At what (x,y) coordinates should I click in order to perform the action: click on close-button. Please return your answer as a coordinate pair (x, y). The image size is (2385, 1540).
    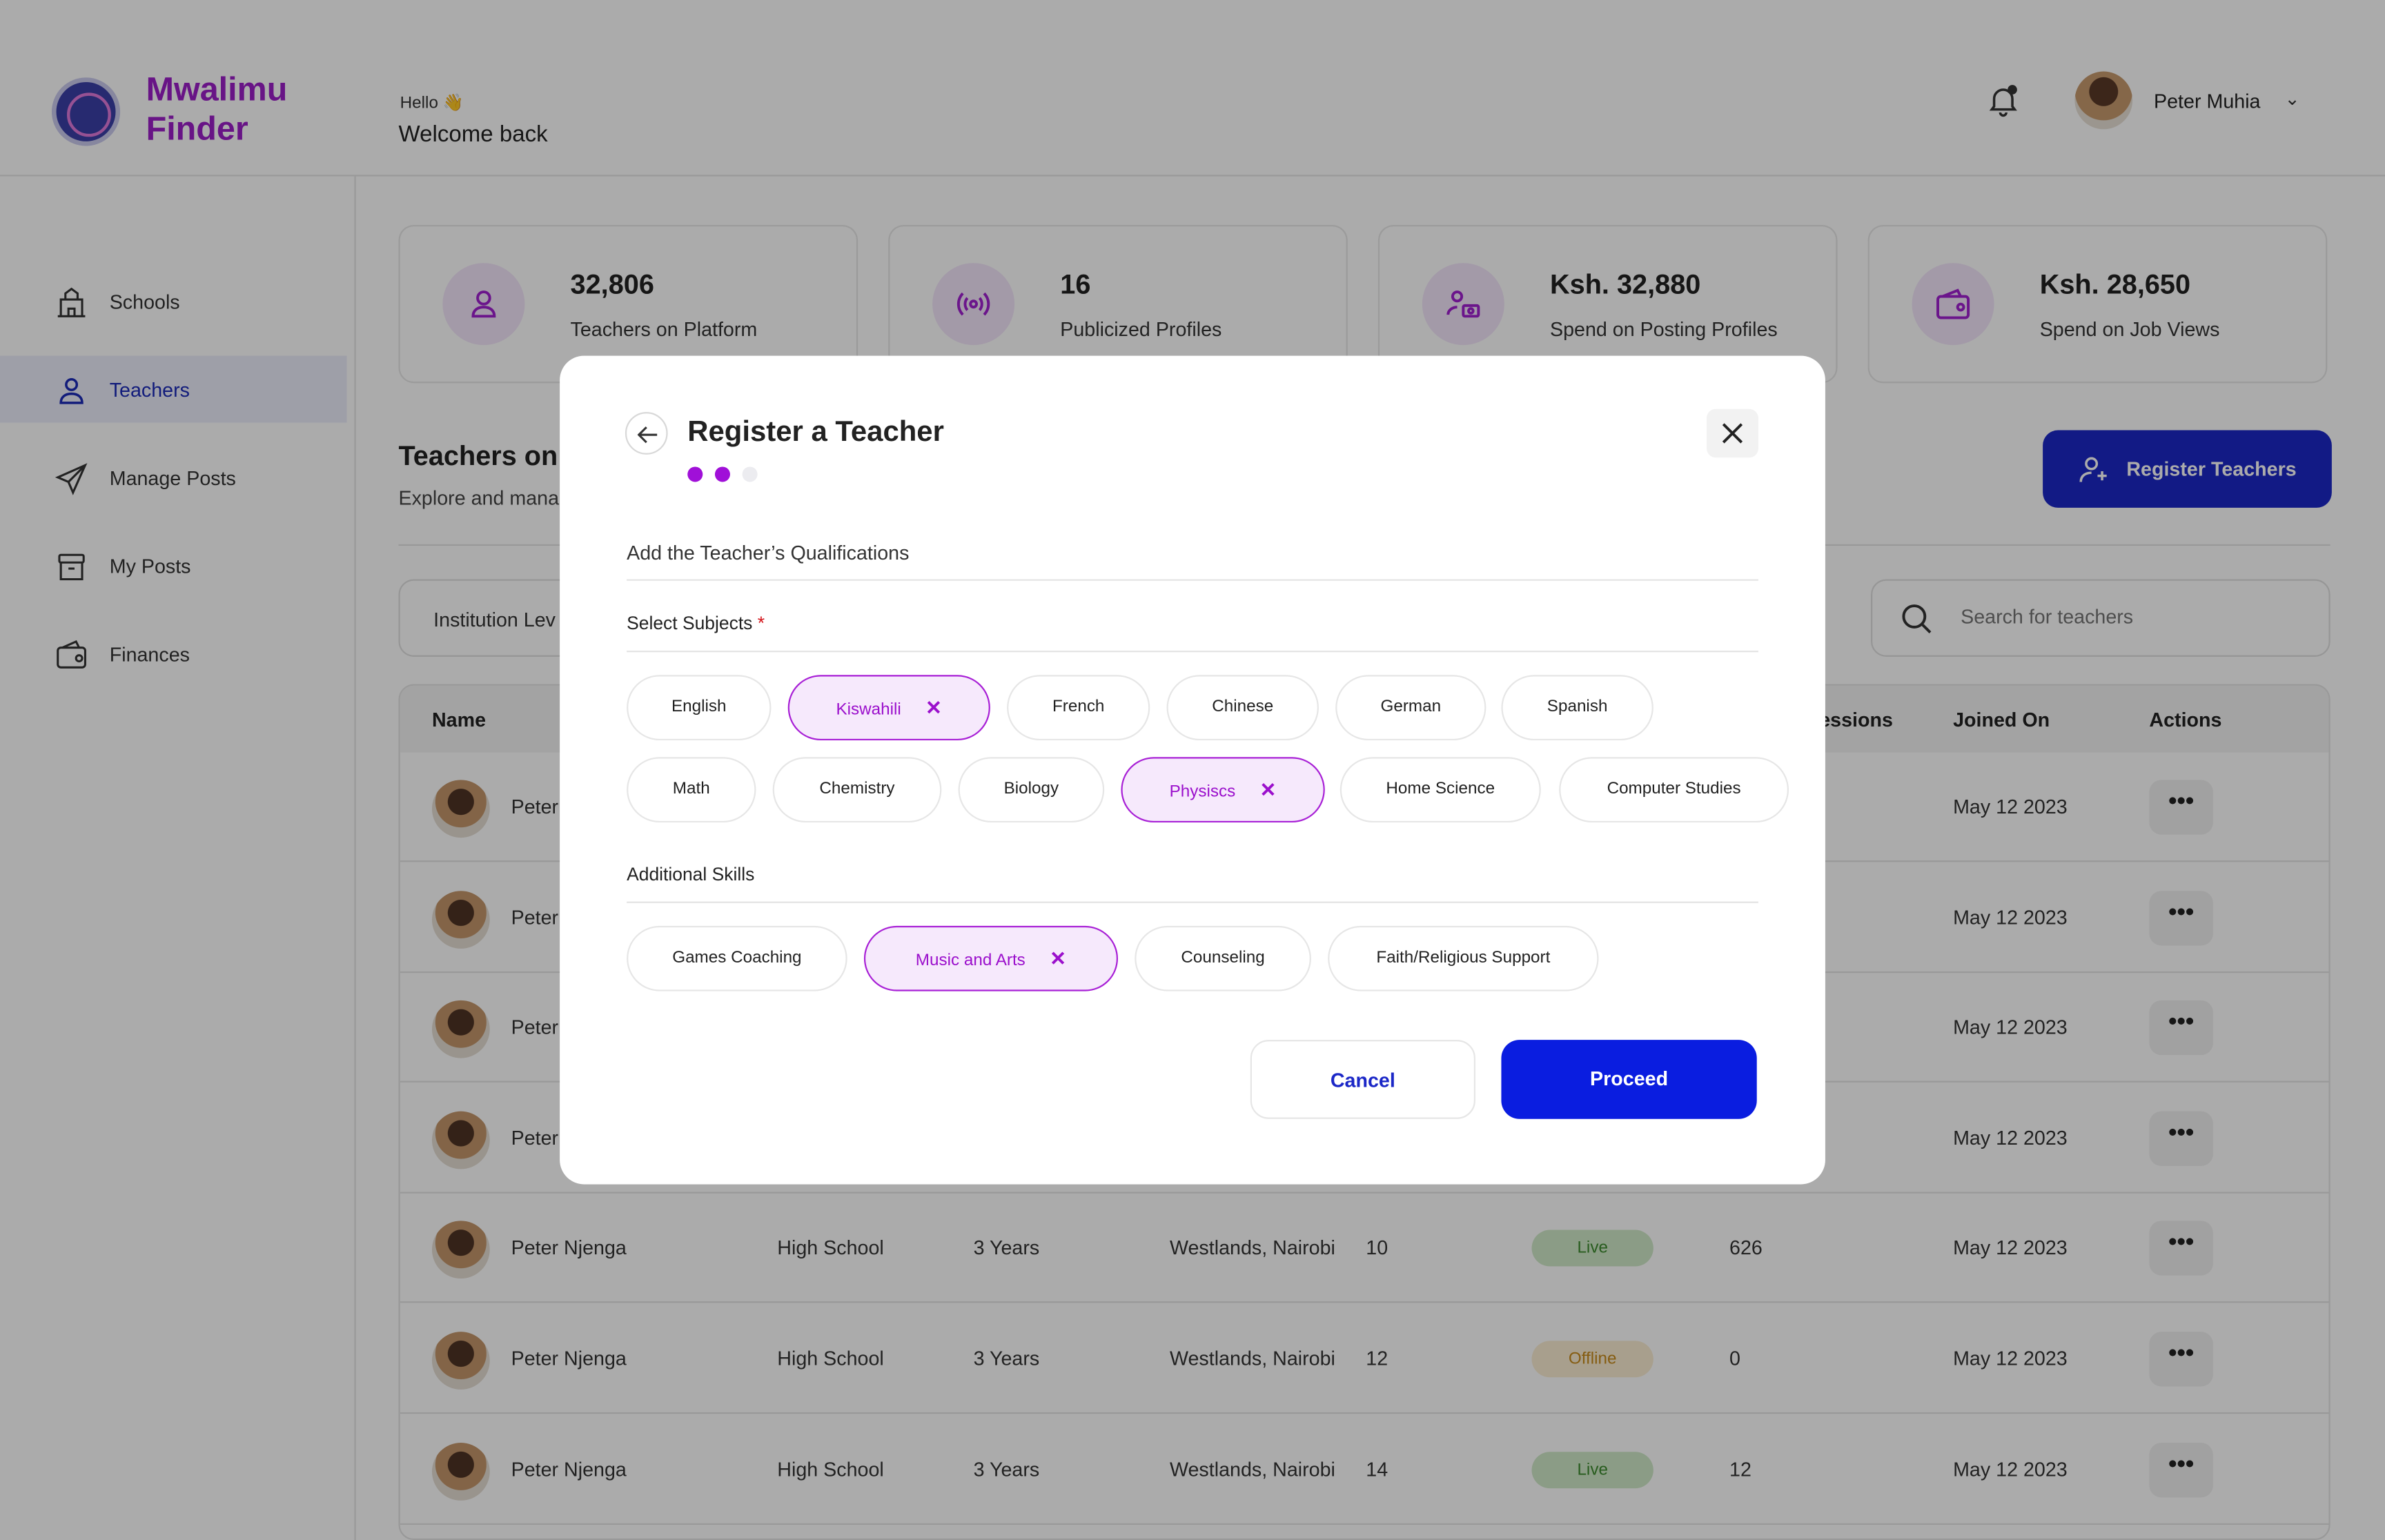
    Looking at the image, I should click on (1732, 433).